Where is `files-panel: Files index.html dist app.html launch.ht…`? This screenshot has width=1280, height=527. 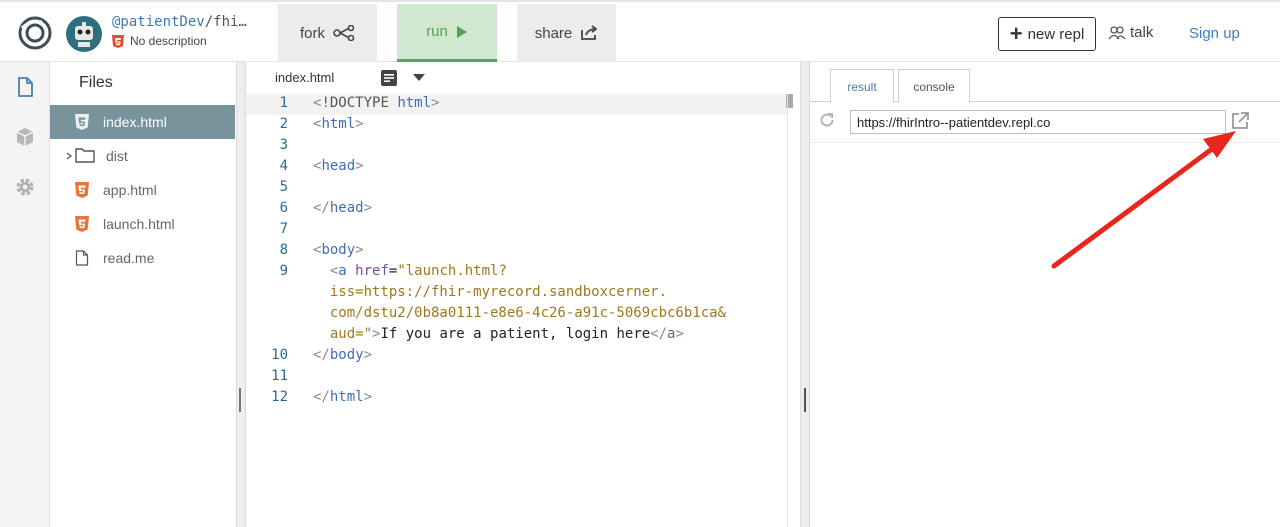
files-panel: Files index.html dist app.html launch.ht… is located at coordinates (143, 294).